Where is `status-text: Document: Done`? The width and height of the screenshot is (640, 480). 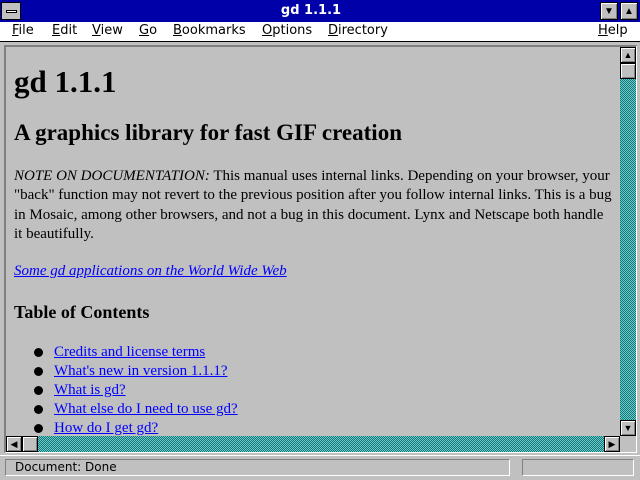 status-text: Document: Done is located at coordinates (257, 467).